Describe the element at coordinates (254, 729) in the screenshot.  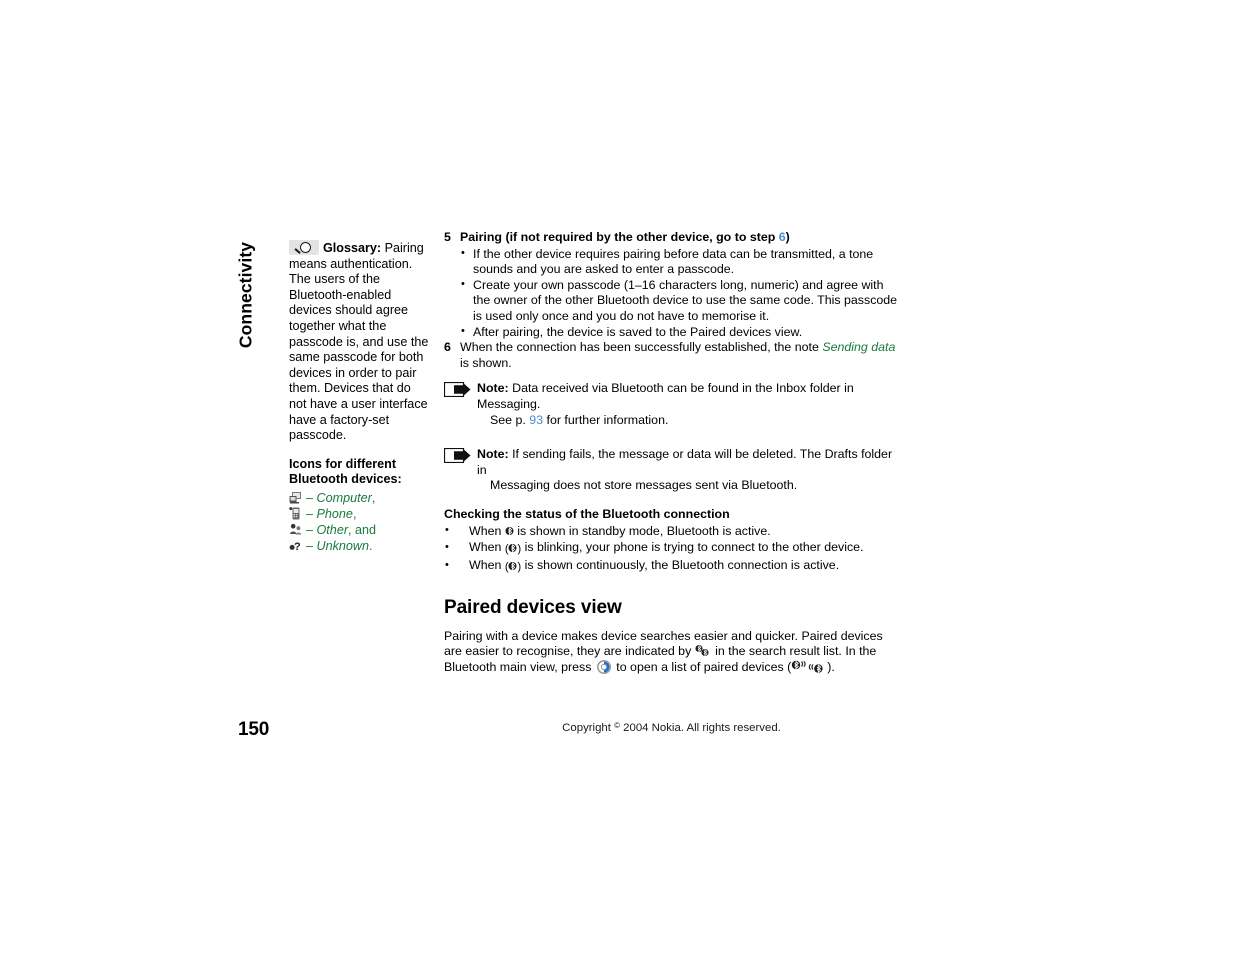
I see `page-number: 150` at that location.